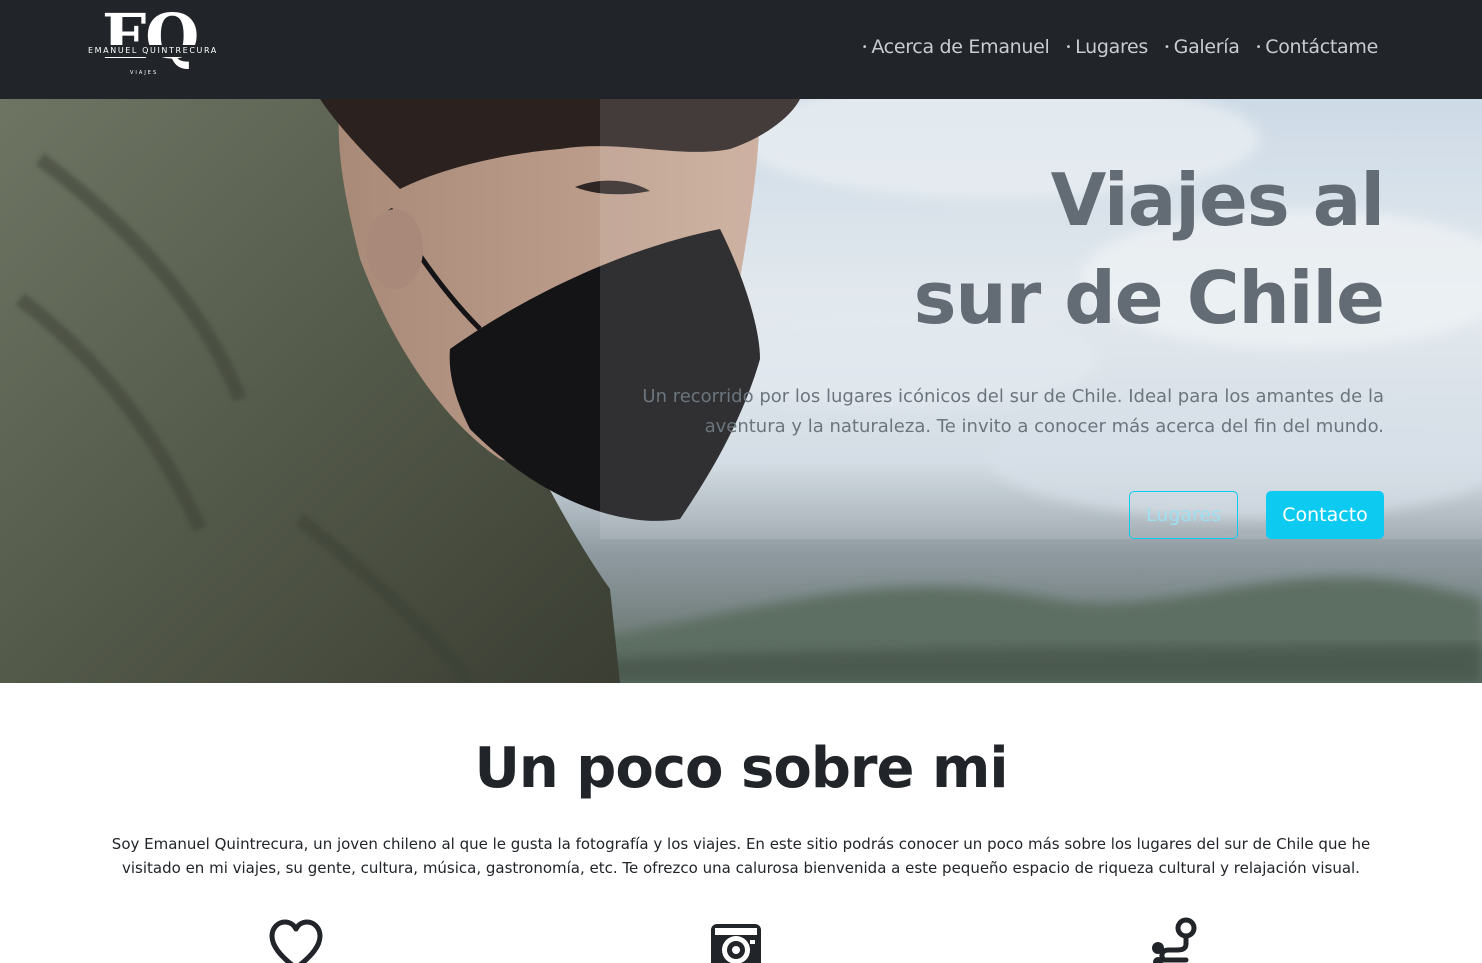 This screenshot has width=1482, height=963. I want to click on route-icon, so click(1176, 939).